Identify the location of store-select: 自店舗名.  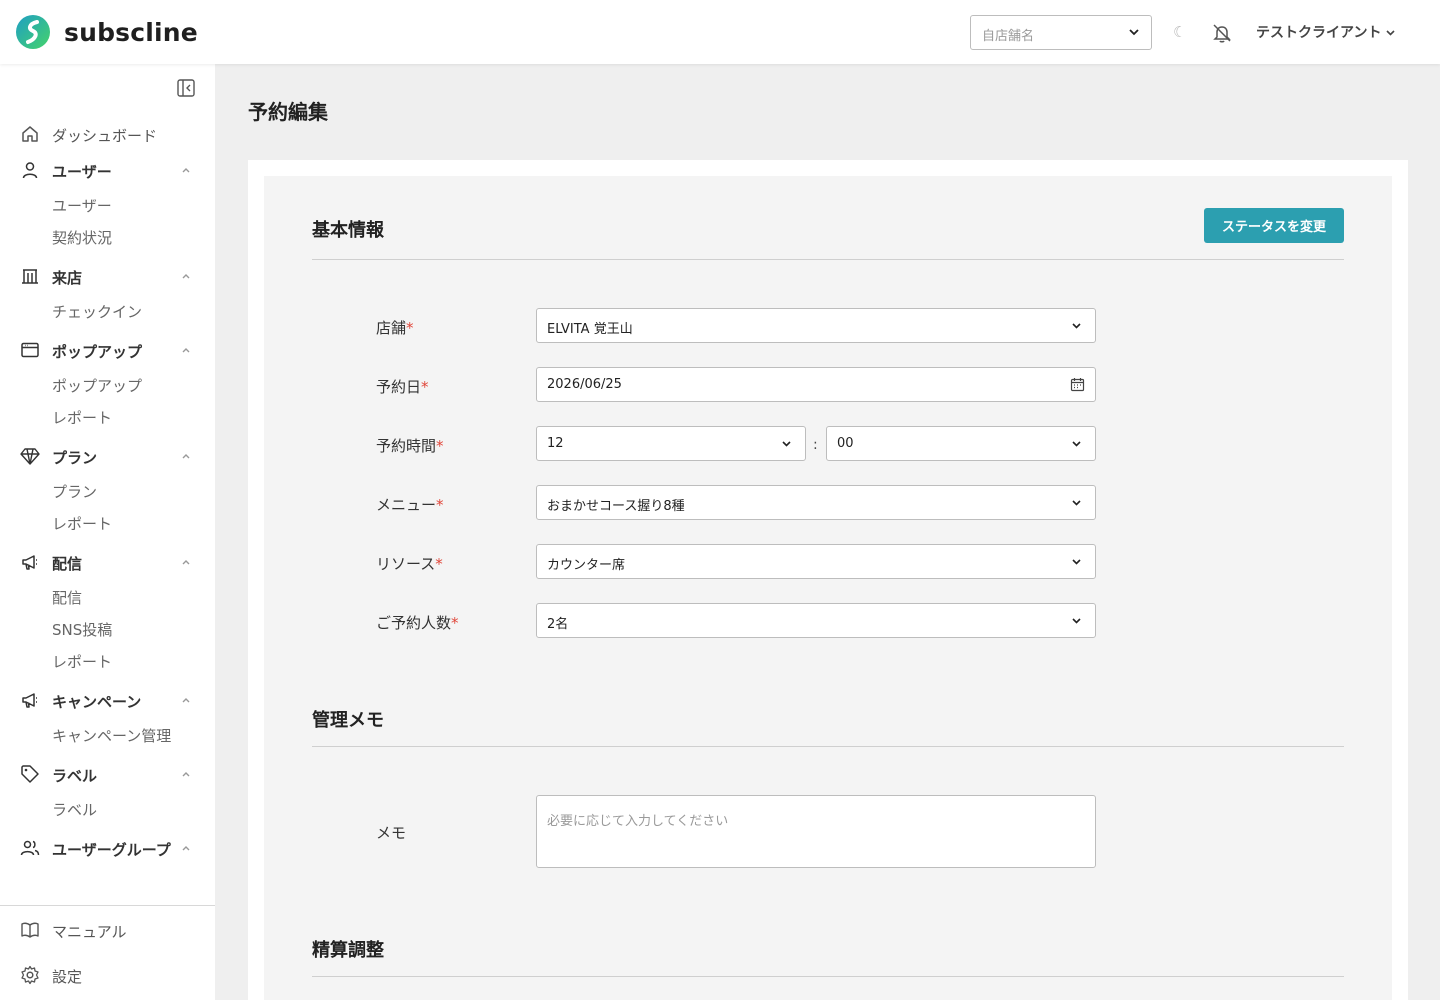
(1061, 32).